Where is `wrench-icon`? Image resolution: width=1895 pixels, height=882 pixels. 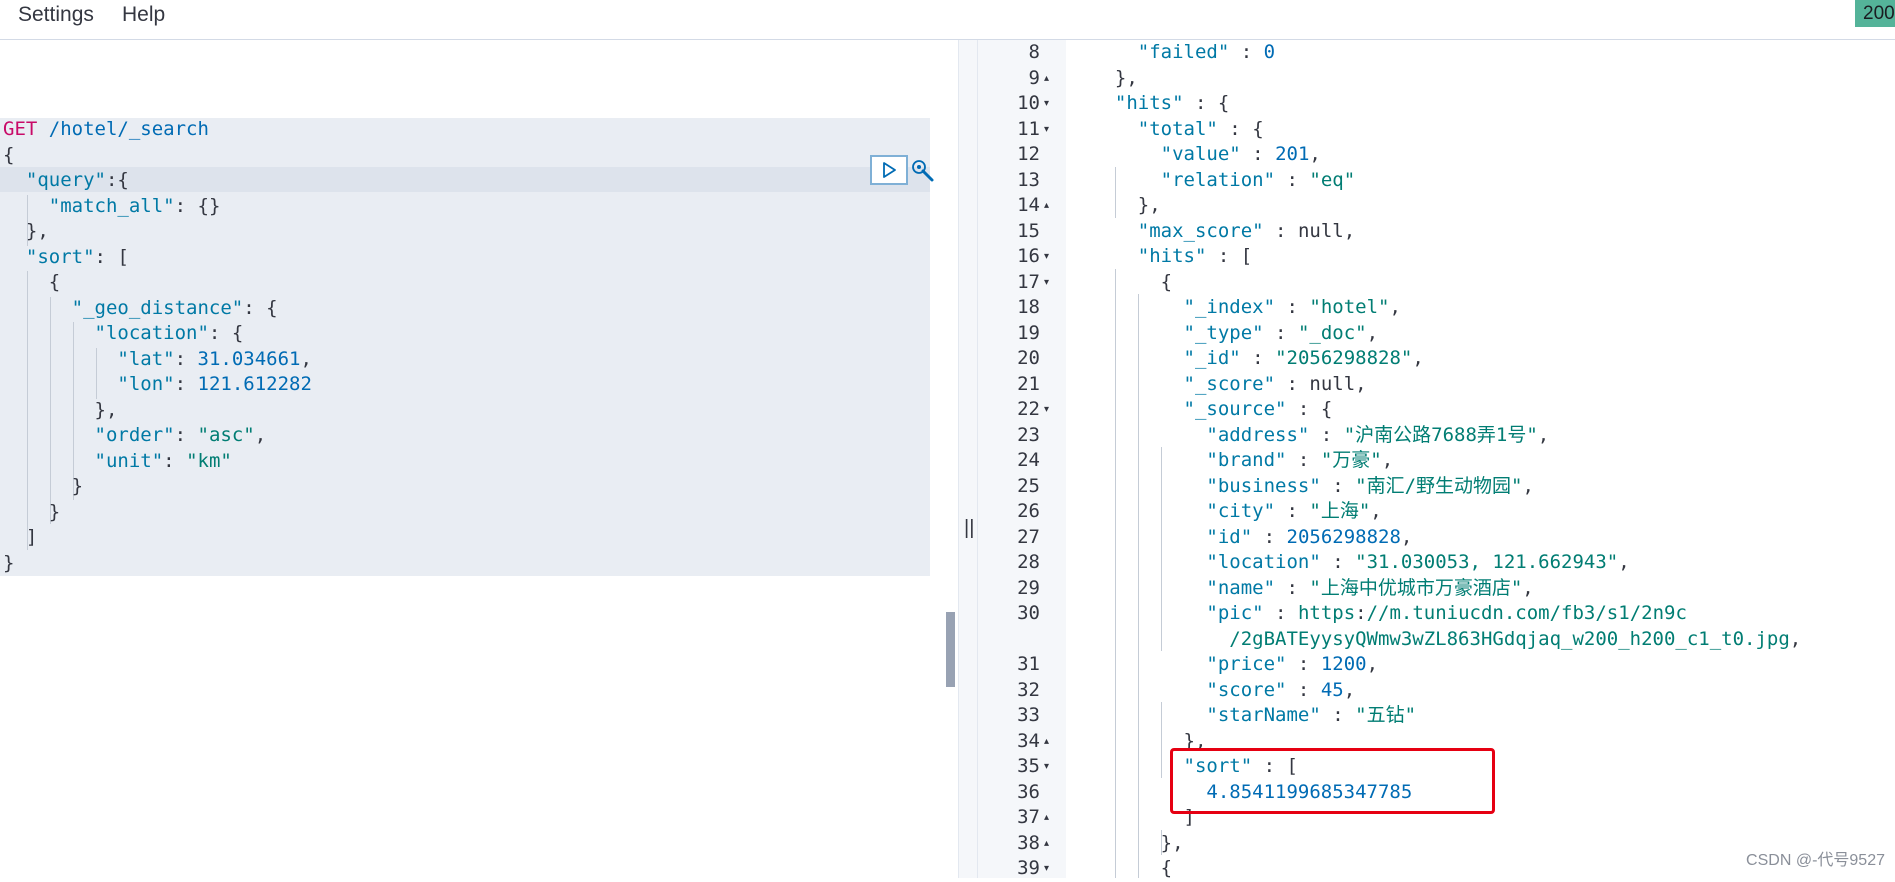 wrench-icon is located at coordinates (923, 171).